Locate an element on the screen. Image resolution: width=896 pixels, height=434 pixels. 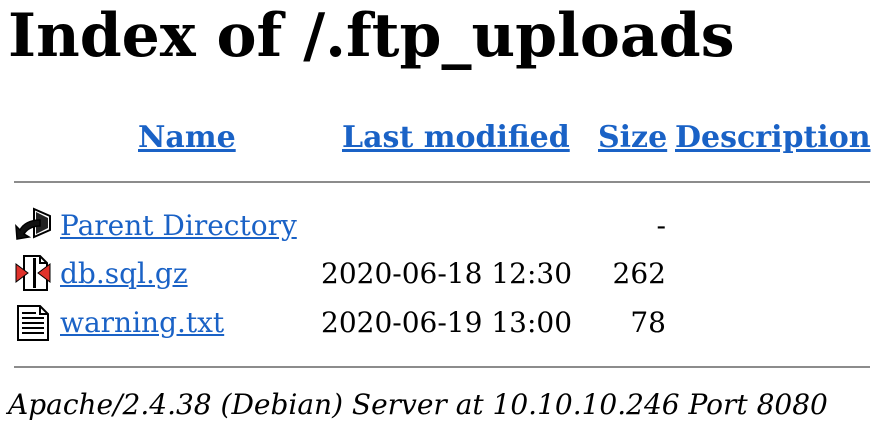
back-arrow-icon is located at coordinates (33, 223).